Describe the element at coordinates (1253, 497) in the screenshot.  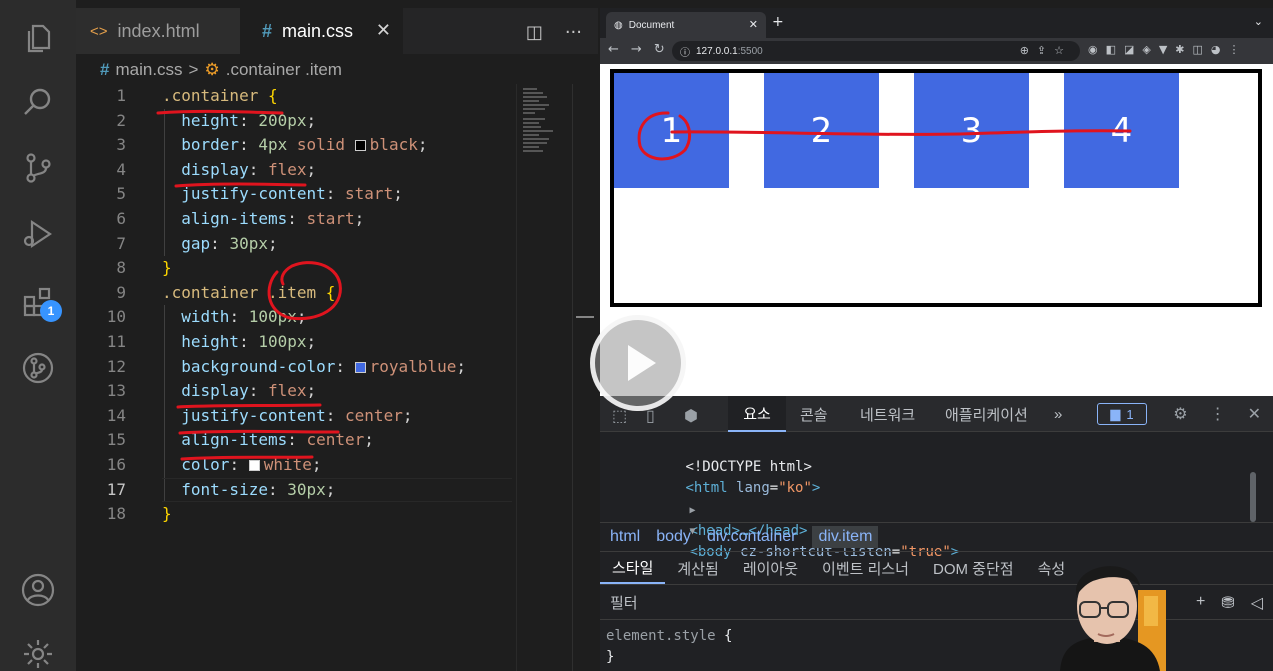
I see `dom-tree-scrollbar` at that location.